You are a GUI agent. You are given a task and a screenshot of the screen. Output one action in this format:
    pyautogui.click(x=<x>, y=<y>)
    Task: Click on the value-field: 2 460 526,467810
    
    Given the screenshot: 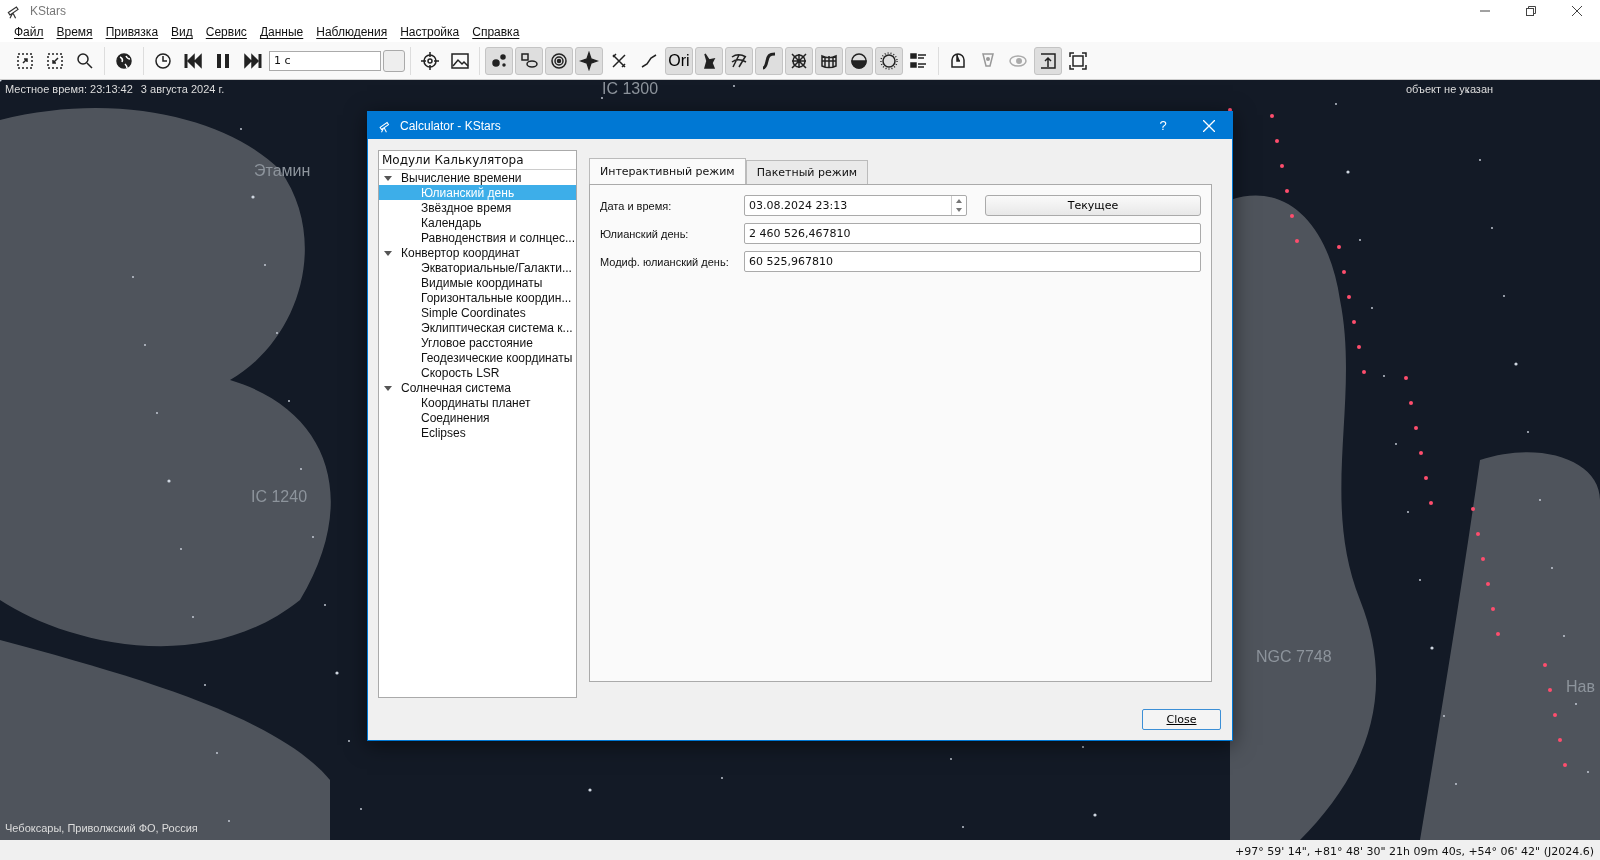 What is the action you would take?
    pyautogui.click(x=972, y=234)
    